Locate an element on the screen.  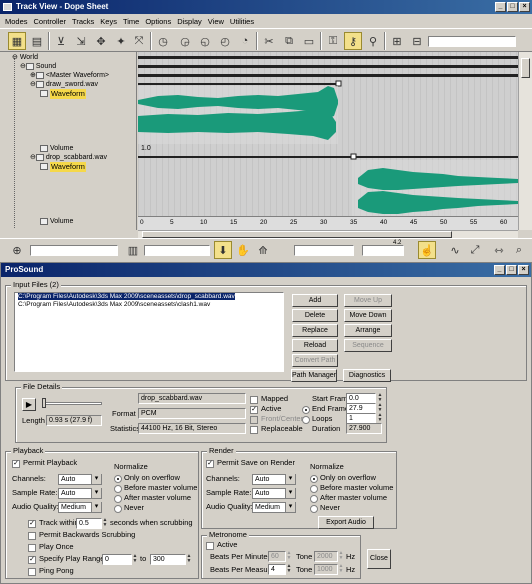
zoom-horizontal-icon: ⇿ is located at coordinates (499, 250).